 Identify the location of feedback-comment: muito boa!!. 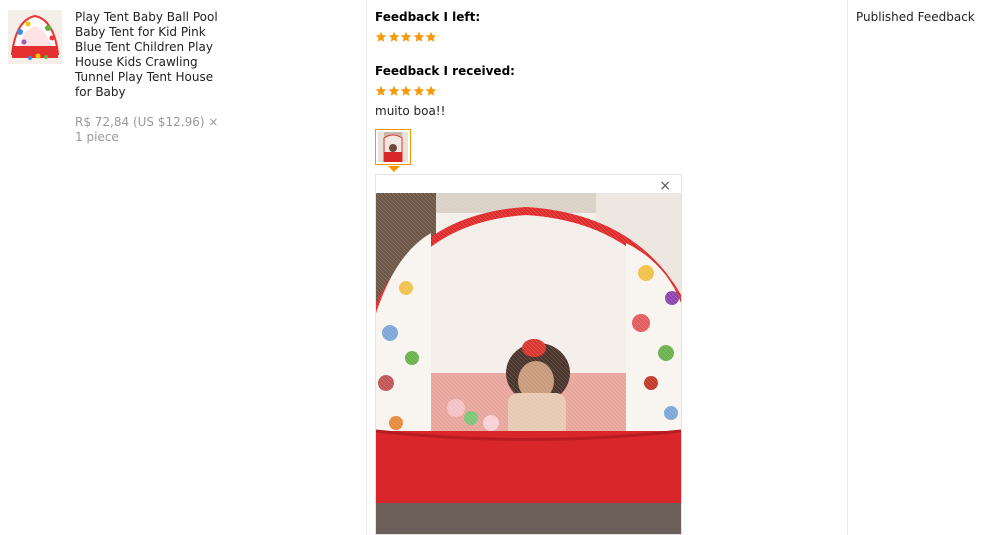
(410, 111).